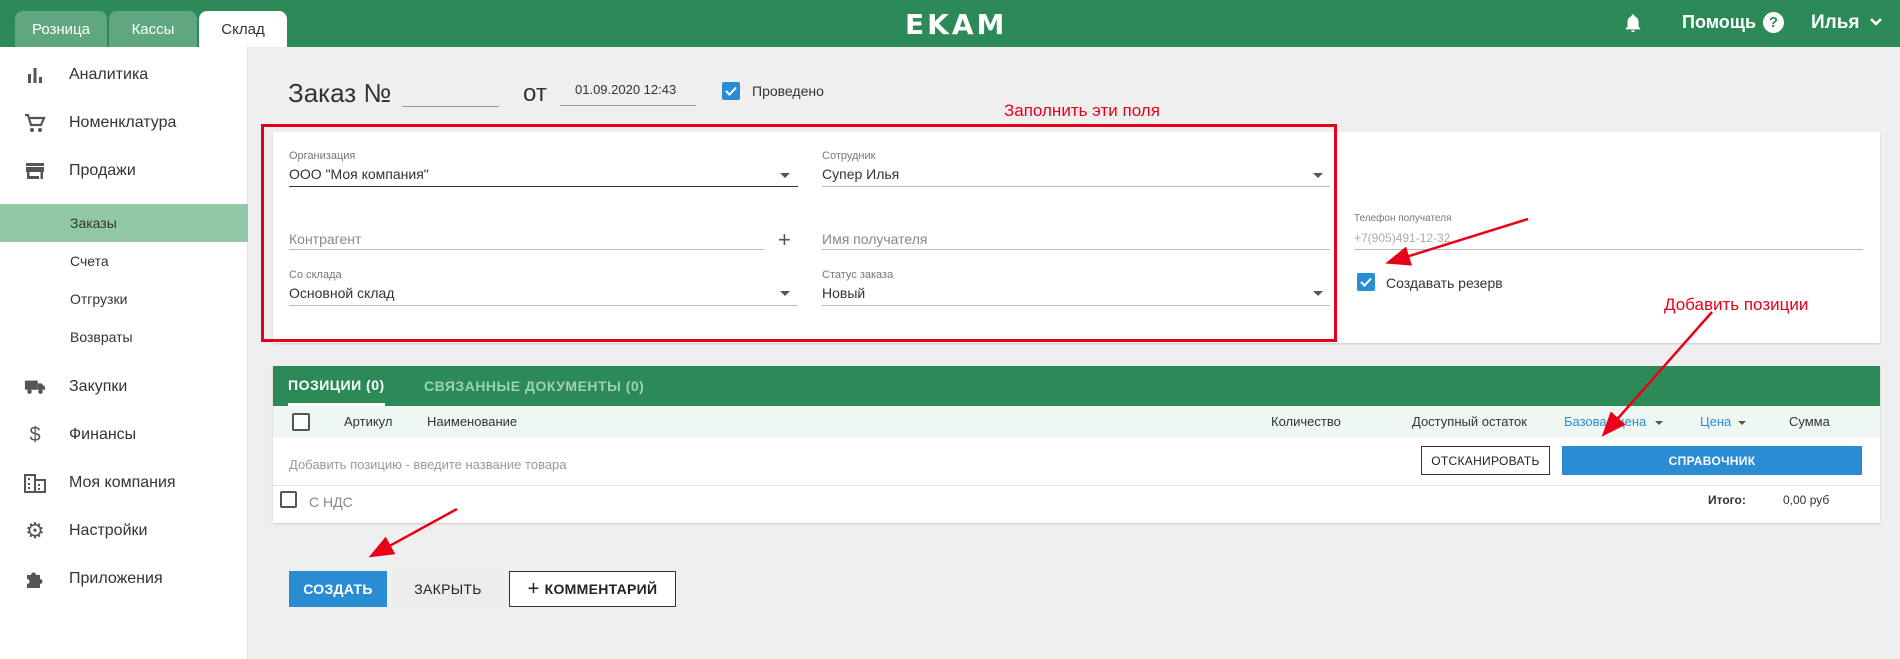 This screenshot has height=659, width=1900. Describe the element at coordinates (413, 532) in the screenshot. I see `arrow-to-create` at that location.